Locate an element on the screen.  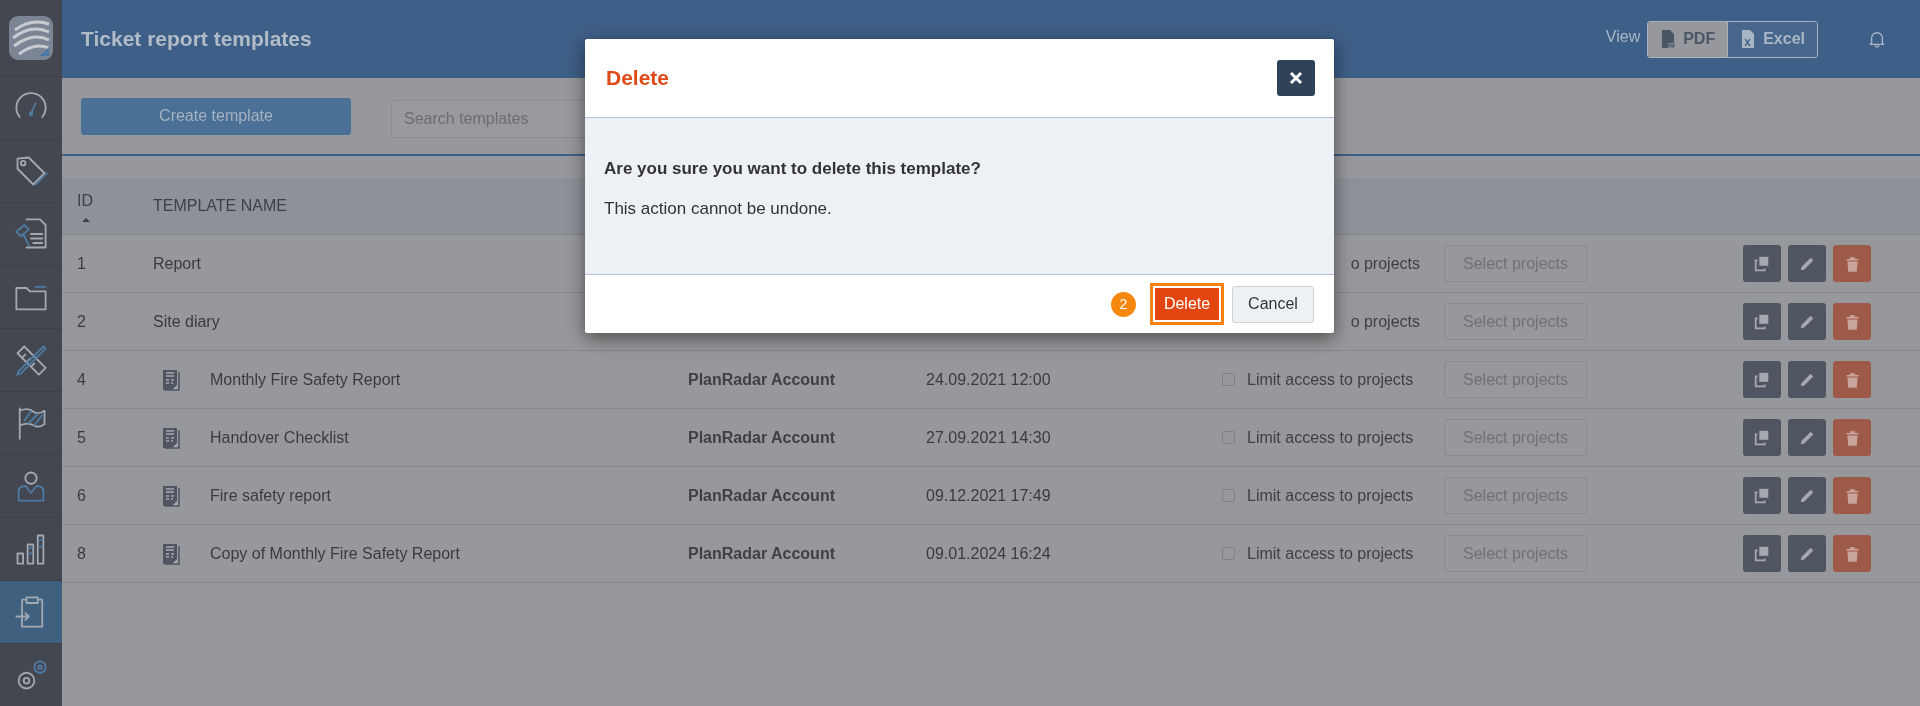
ruler-pencil-icon is located at coordinates (31, 360).